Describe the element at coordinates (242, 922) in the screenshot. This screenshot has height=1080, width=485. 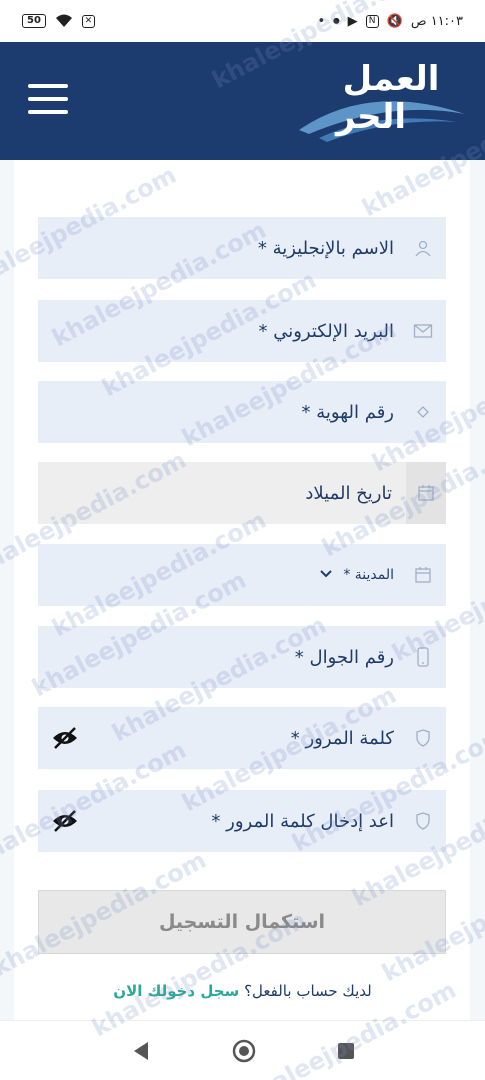
I see `complete-registration-button: استكمال التسجيل` at that location.